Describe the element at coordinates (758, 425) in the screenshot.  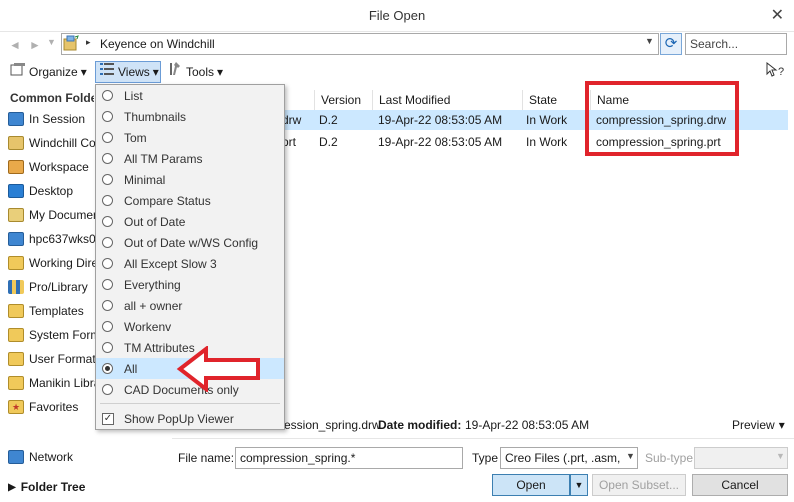
I see `preview-toggle: Preview ▾` at that location.